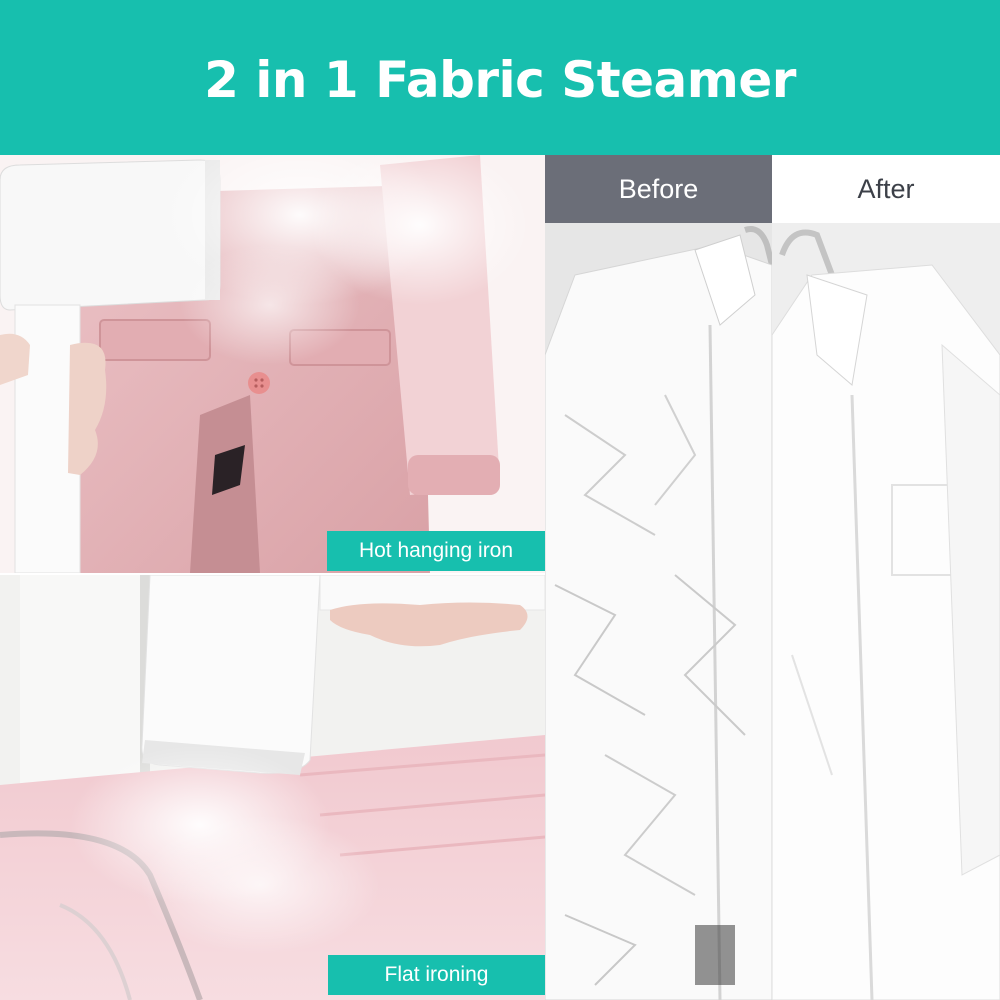 The image size is (1000, 1000). I want to click on before-header: Before, so click(658, 189).